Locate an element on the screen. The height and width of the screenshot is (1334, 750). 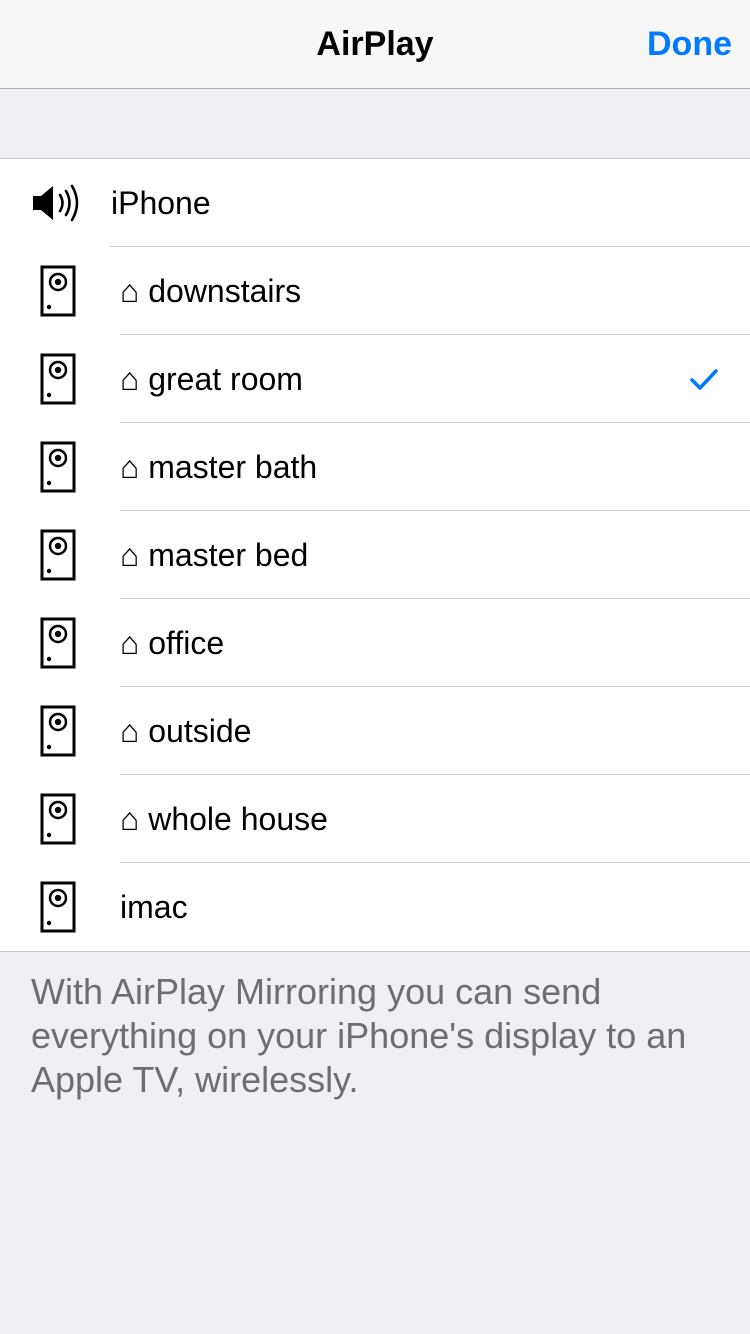
device-row: ⌂ outside is located at coordinates (375, 731).